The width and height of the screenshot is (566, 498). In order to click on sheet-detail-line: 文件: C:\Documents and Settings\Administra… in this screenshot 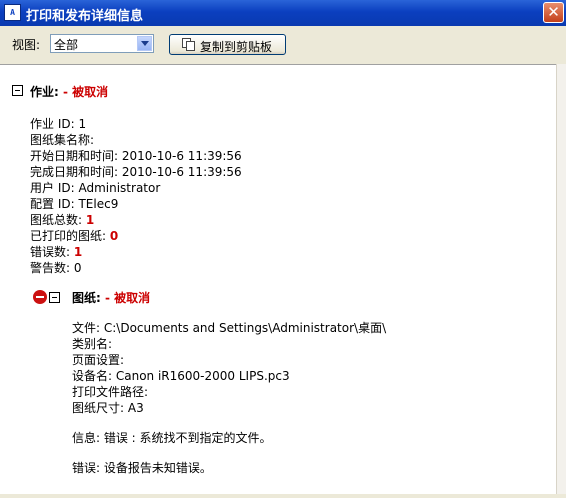, I will do `click(229, 327)`.